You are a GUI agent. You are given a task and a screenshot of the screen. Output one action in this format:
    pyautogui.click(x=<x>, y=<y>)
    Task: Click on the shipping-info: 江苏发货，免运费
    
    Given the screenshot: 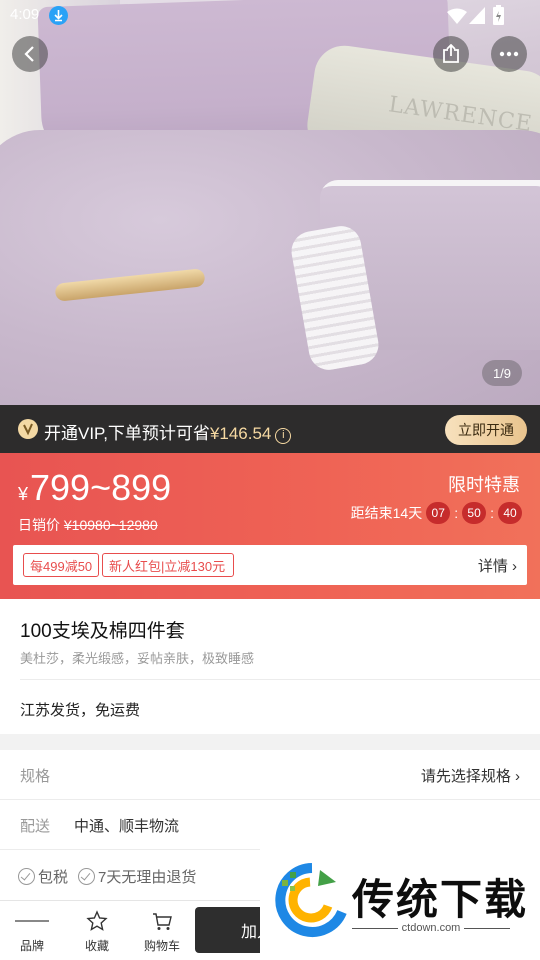 What is the action you would take?
    pyautogui.click(x=80, y=710)
    